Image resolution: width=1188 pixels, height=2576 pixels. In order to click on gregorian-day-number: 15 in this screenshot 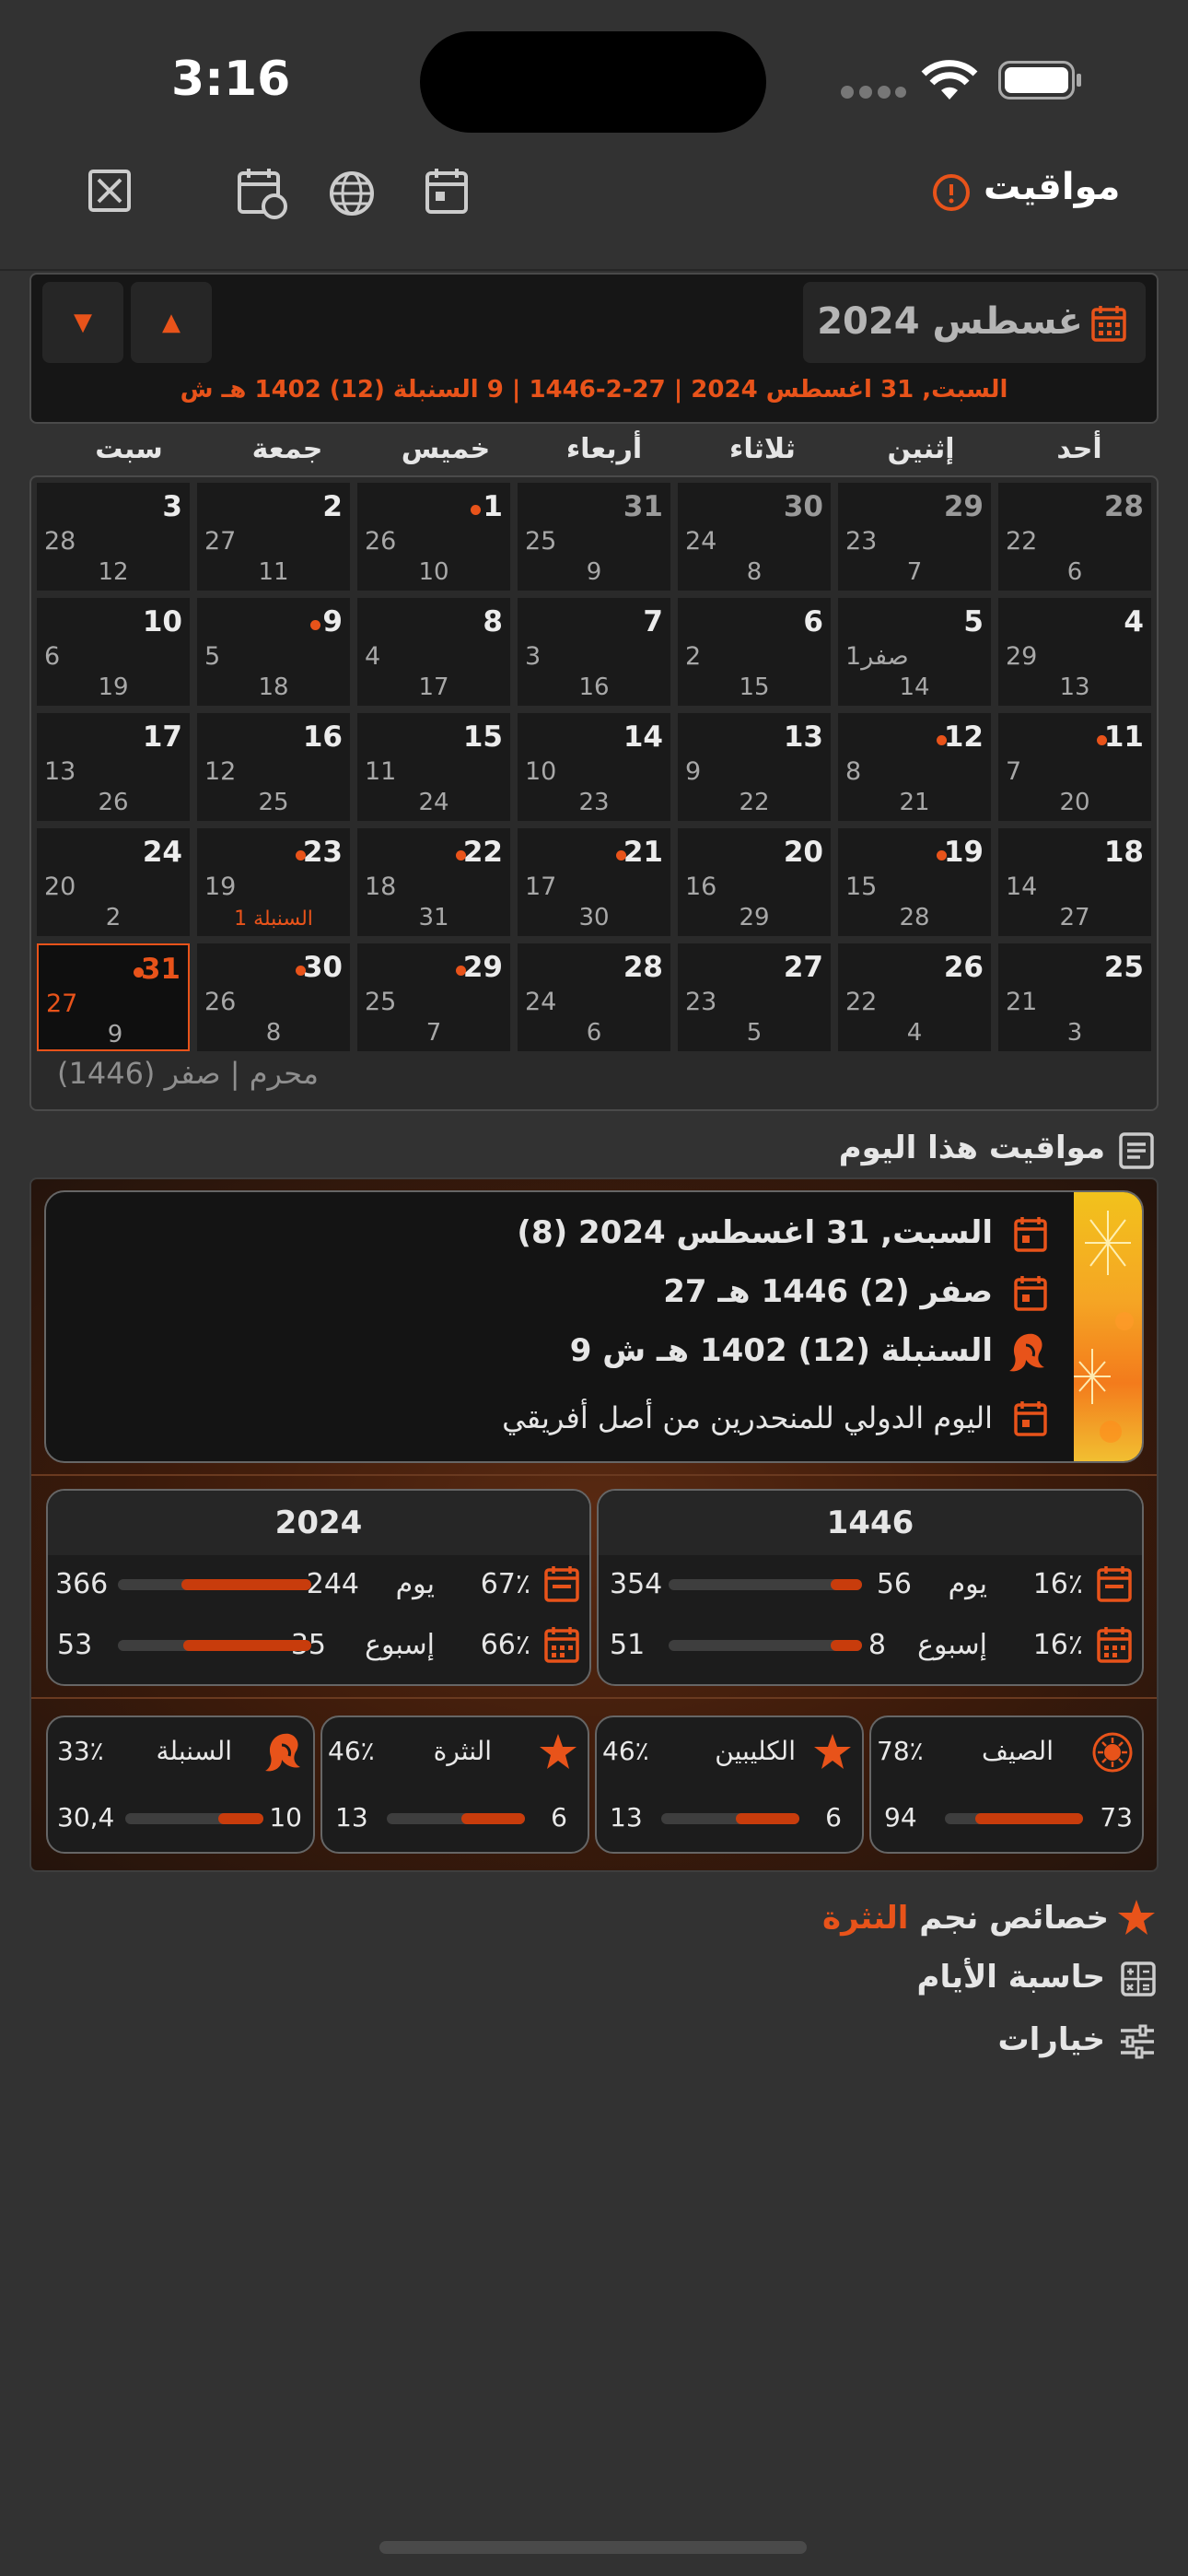, I will do `click(482, 737)`.